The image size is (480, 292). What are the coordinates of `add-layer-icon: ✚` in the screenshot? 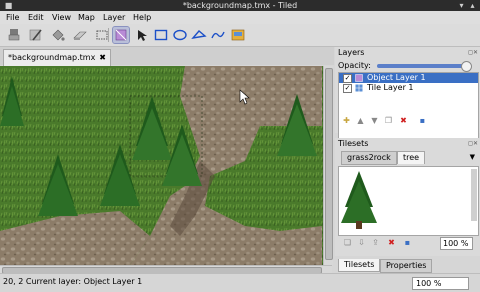 It's located at (346, 120).